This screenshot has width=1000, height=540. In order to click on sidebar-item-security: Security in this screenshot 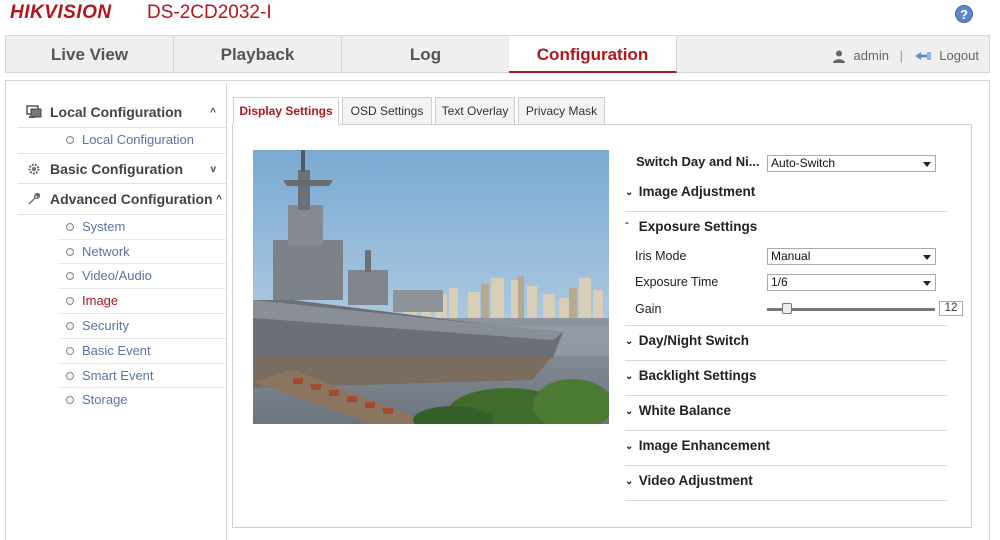, I will do `click(142, 326)`.